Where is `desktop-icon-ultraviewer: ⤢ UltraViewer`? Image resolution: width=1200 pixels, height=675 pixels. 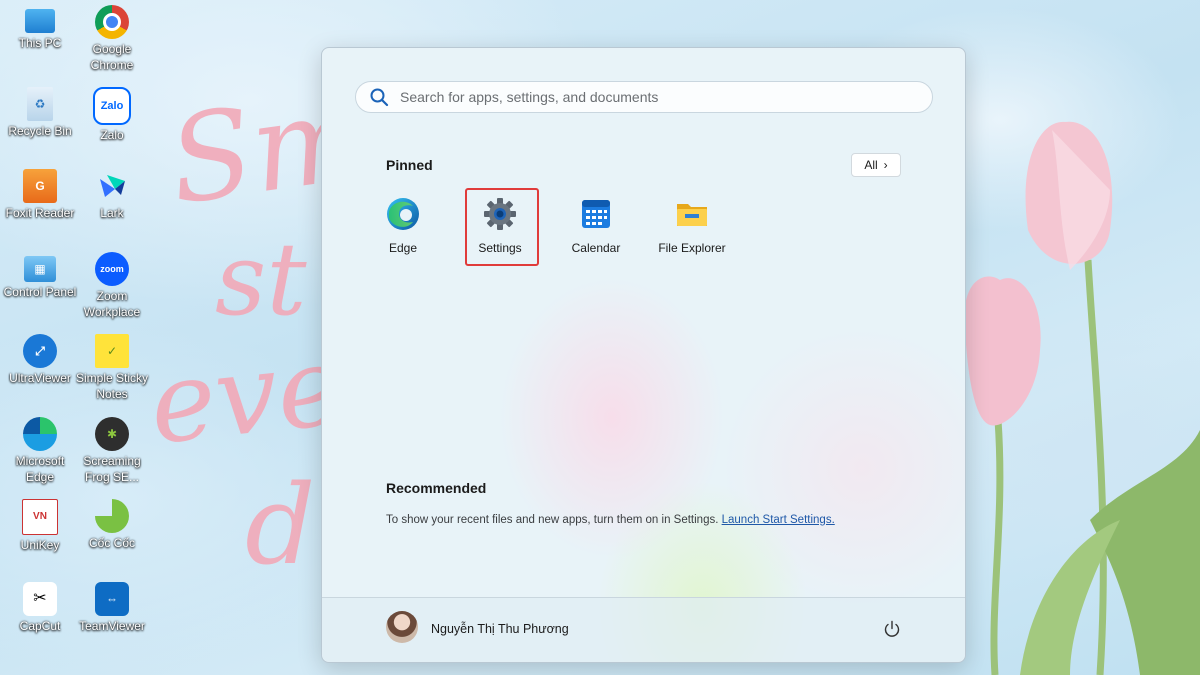
desktop-icon-ultraviewer: ⤢ UltraViewer is located at coordinates (40, 360).